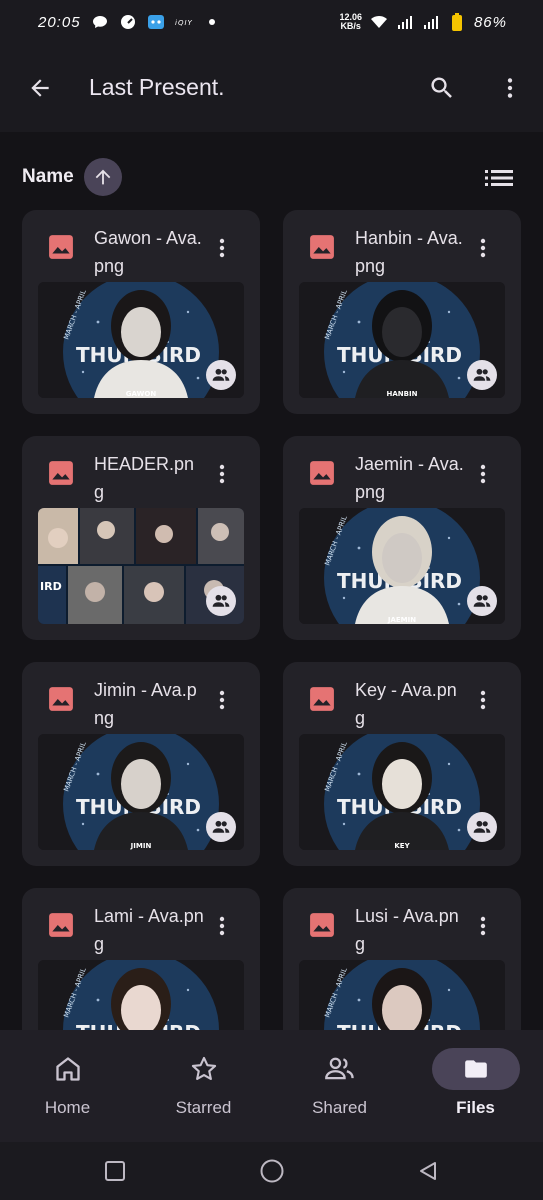 The height and width of the screenshot is (1200, 543). I want to click on nav-starred-label: Starred, so click(203, 1107).